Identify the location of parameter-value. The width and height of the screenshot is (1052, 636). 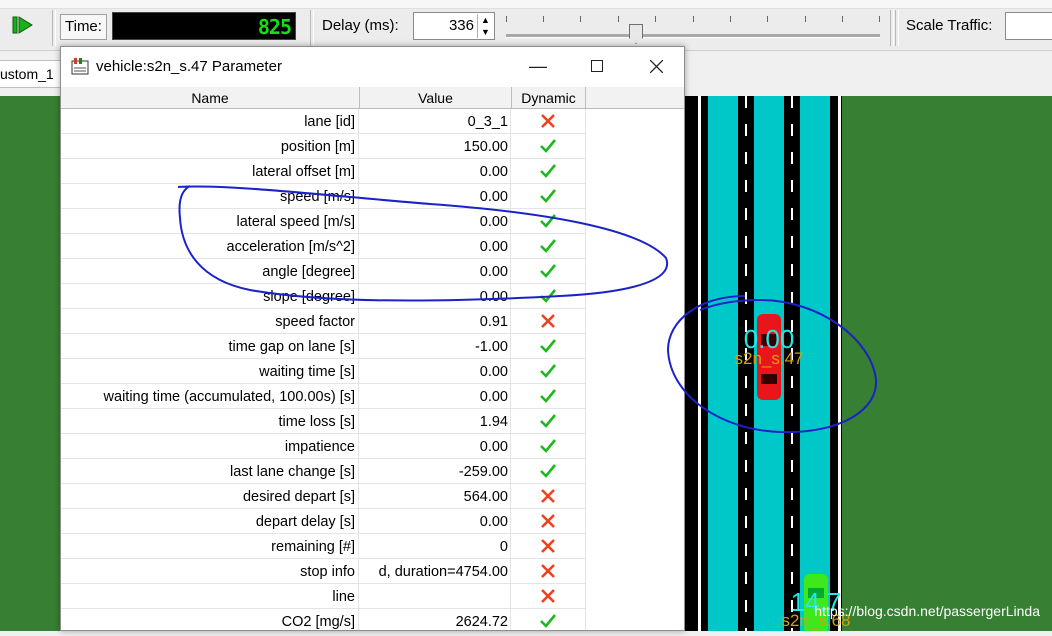
(435, 596).